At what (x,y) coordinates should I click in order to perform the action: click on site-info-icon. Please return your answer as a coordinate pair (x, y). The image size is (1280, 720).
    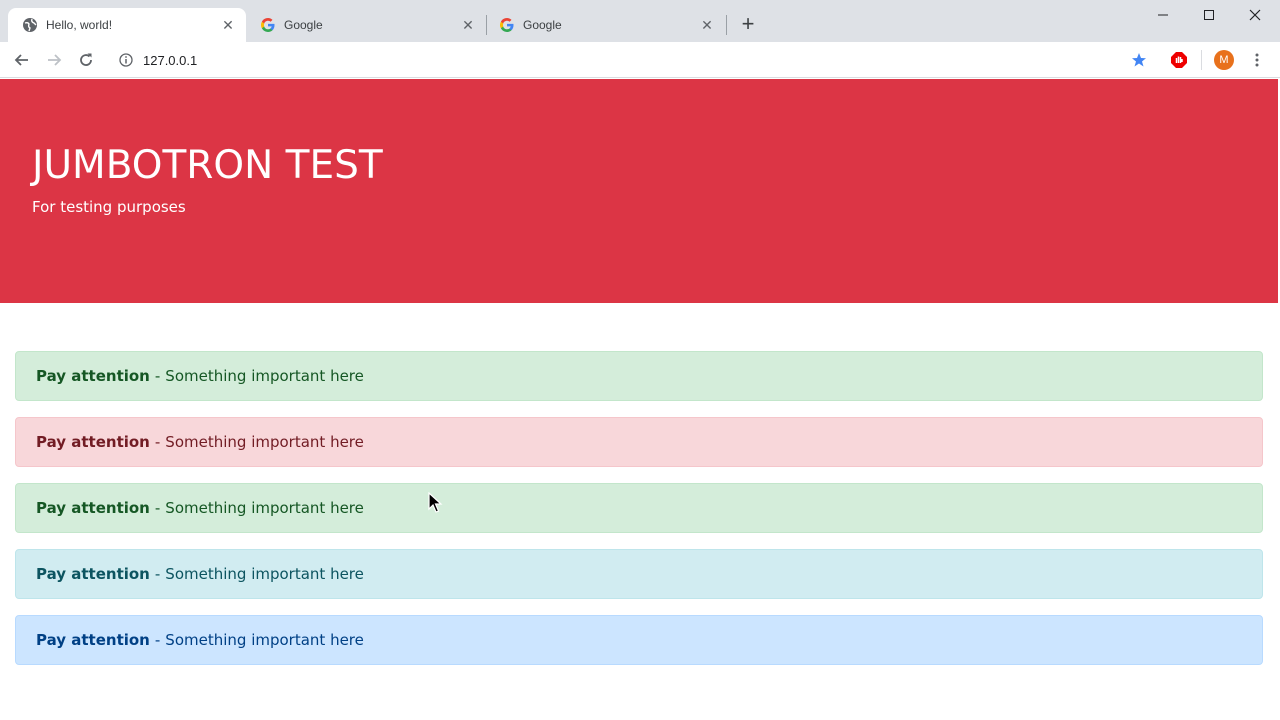
    Looking at the image, I should click on (126, 60).